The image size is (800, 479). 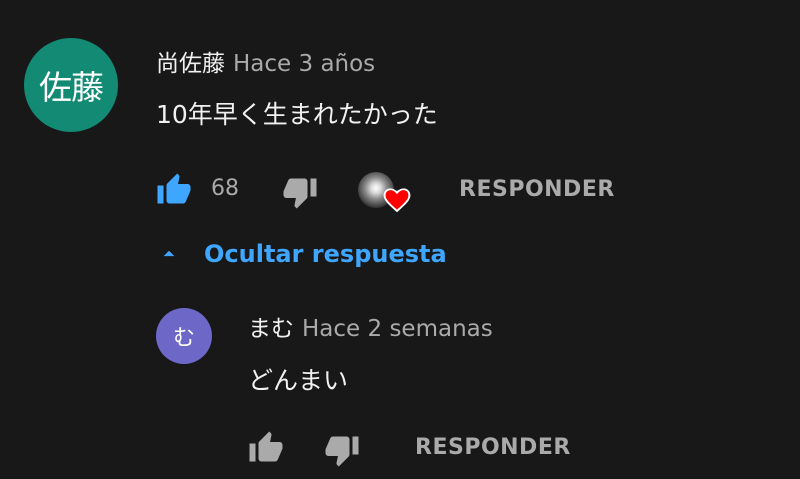 I want to click on thumb-down-outline-icon, so click(x=342, y=451).